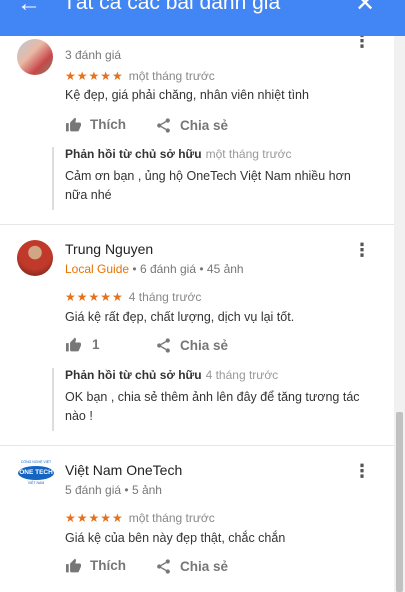  What do you see at coordinates (93, 55) in the screenshot?
I see `reviewer-meta: 3 đánh giá` at bounding box center [93, 55].